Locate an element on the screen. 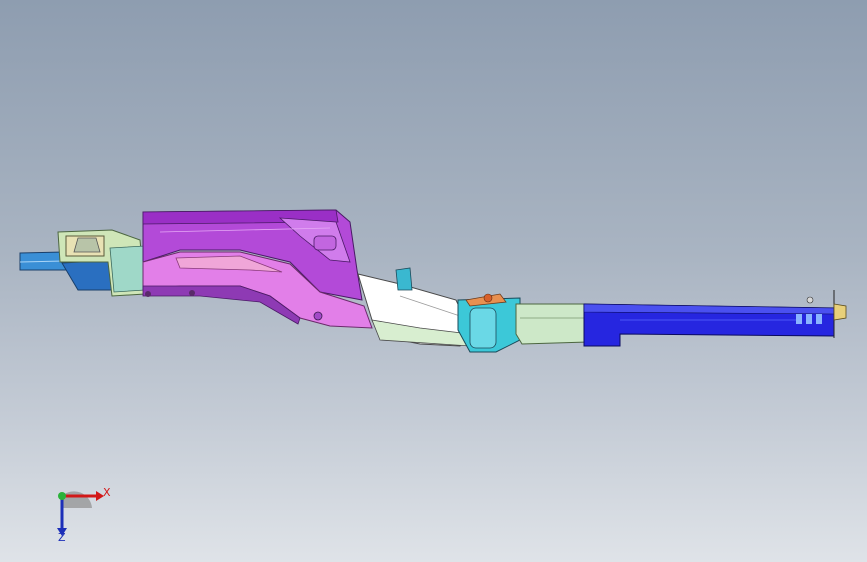  mid-mount-bracket is located at coordinates (489, 323).